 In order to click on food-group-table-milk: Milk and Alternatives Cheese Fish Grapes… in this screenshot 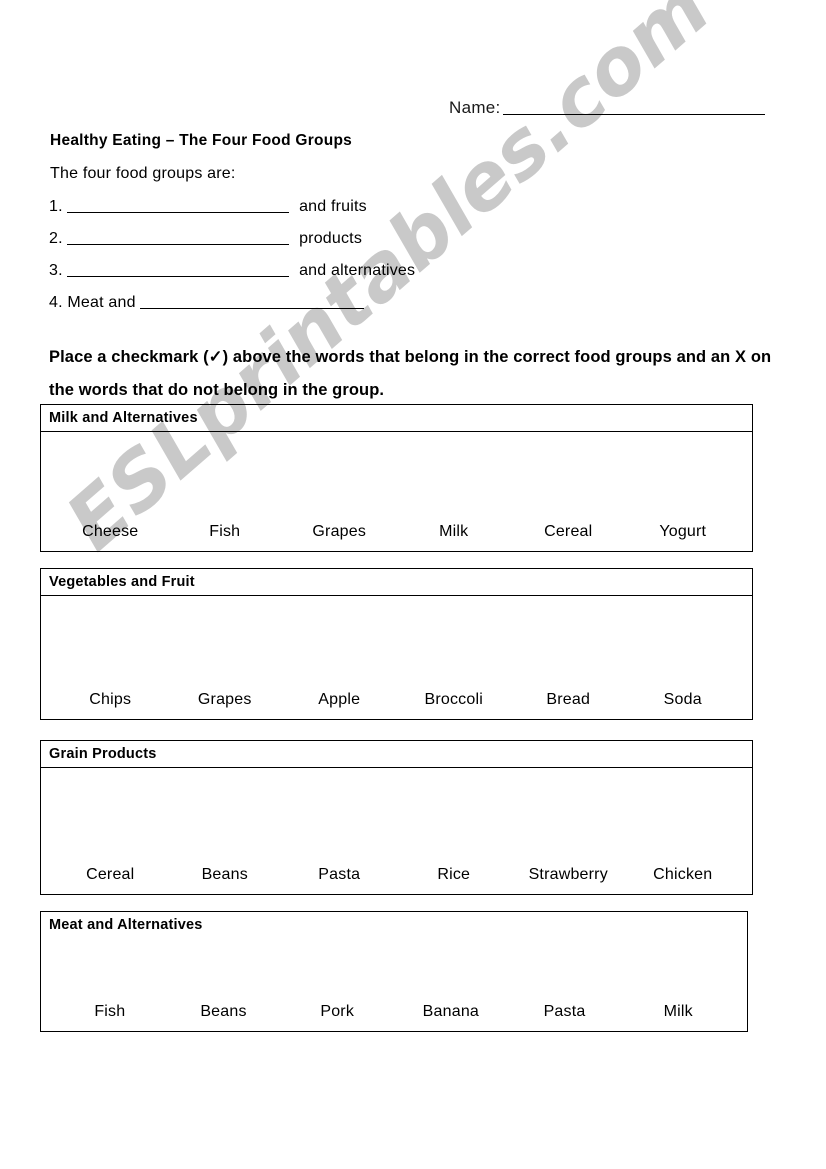, I will do `click(396, 478)`.